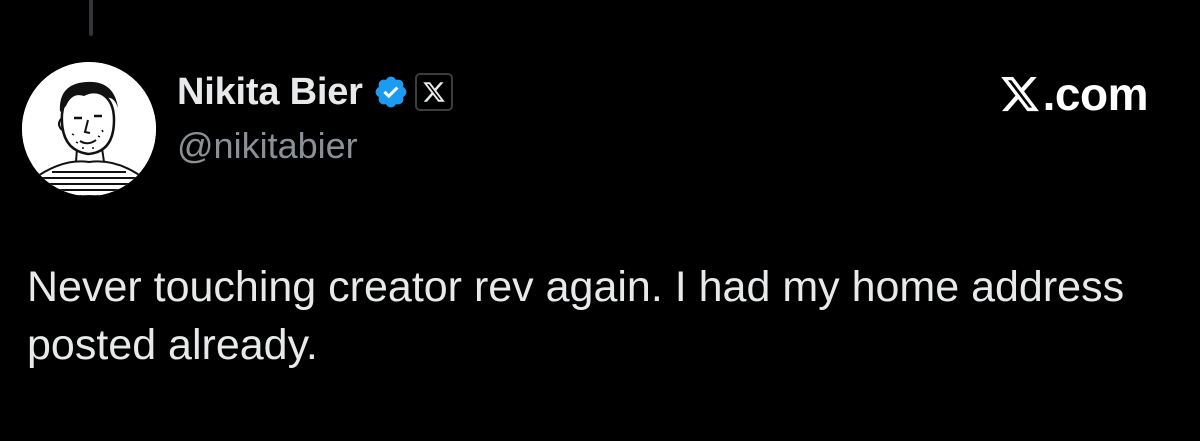  What do you see at coordinates (391, 92) in the screenshot?
I see `verified-badge-icon` at bounding box center [391, 92].